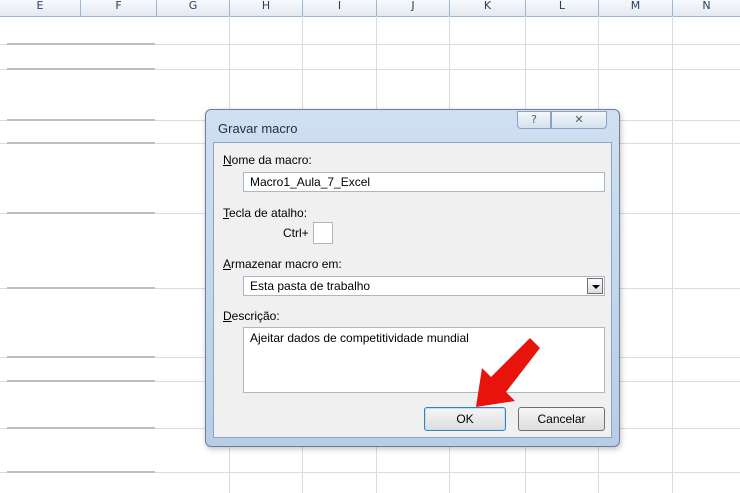 The width and height of the screenshot is (740, 493). I want to click on column-header-row: E F G H I J K L M N, so click(370, 8).